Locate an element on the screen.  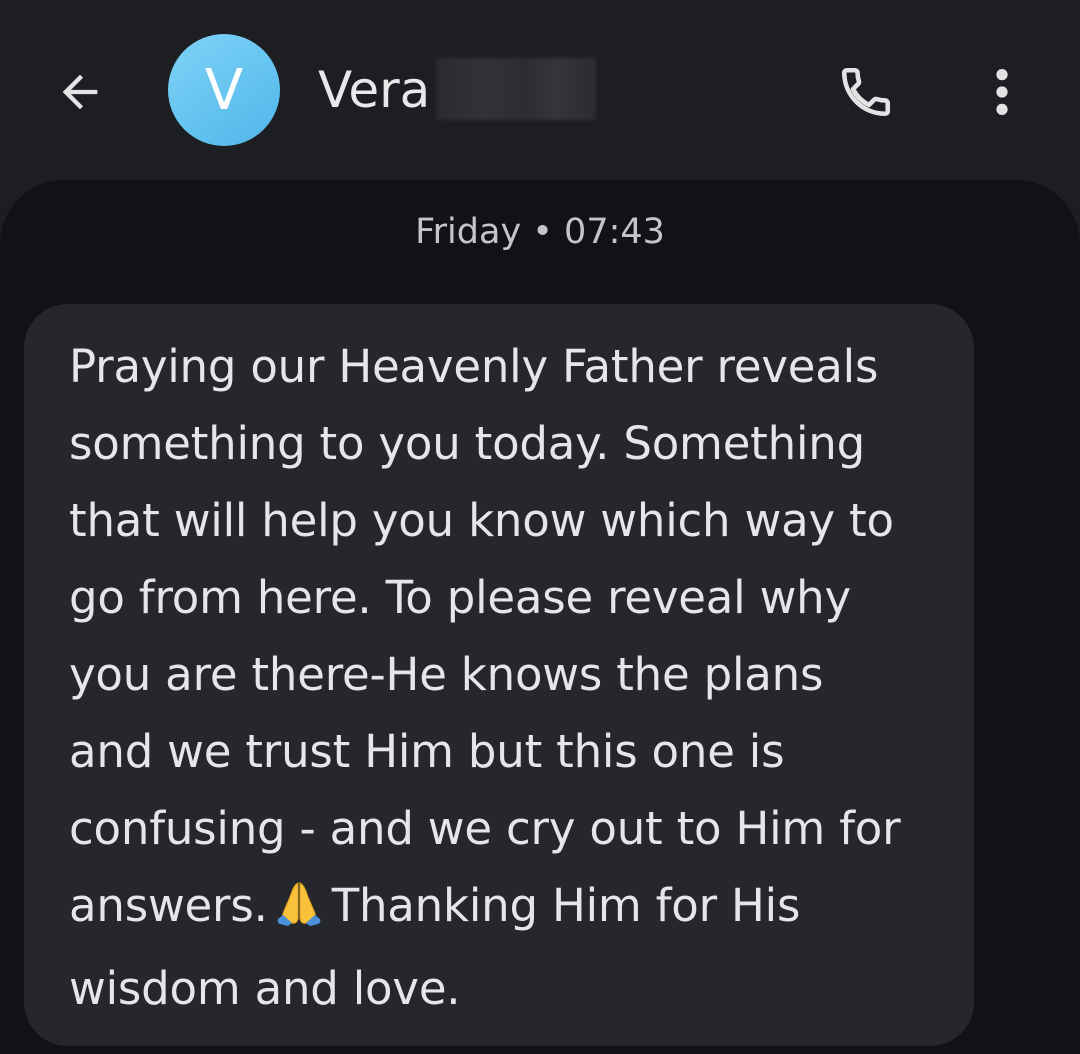
contact-name: Vera is located at coordinates (374, 90).